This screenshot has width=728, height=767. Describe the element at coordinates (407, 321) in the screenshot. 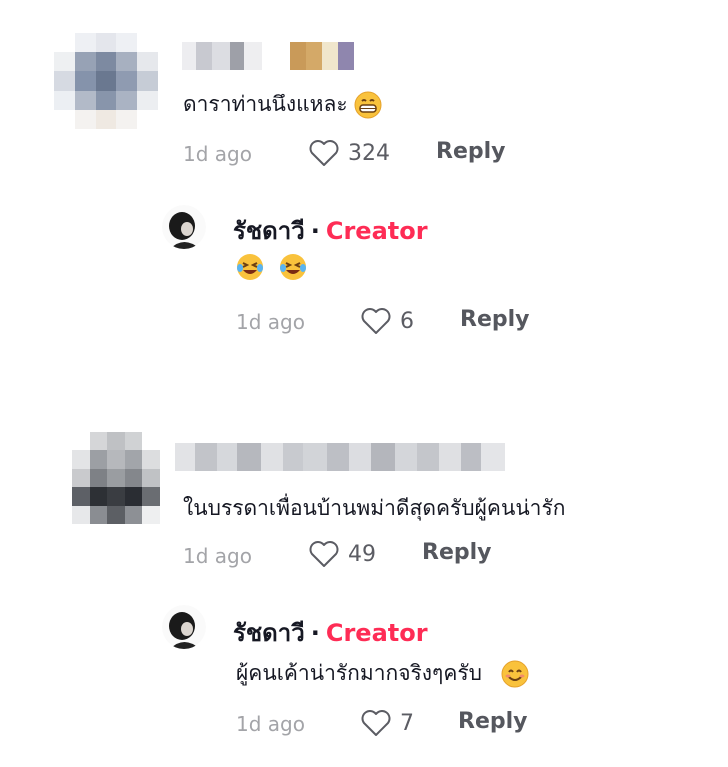

I see `like-count: 6` at that location.